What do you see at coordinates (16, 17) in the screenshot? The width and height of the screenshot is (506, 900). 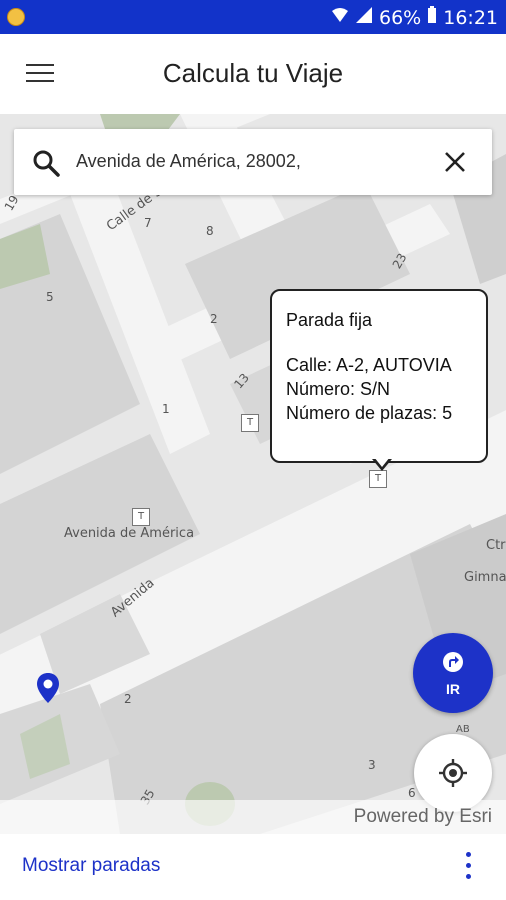 I see `notification-app-icon` at bounding box center [16, 17].